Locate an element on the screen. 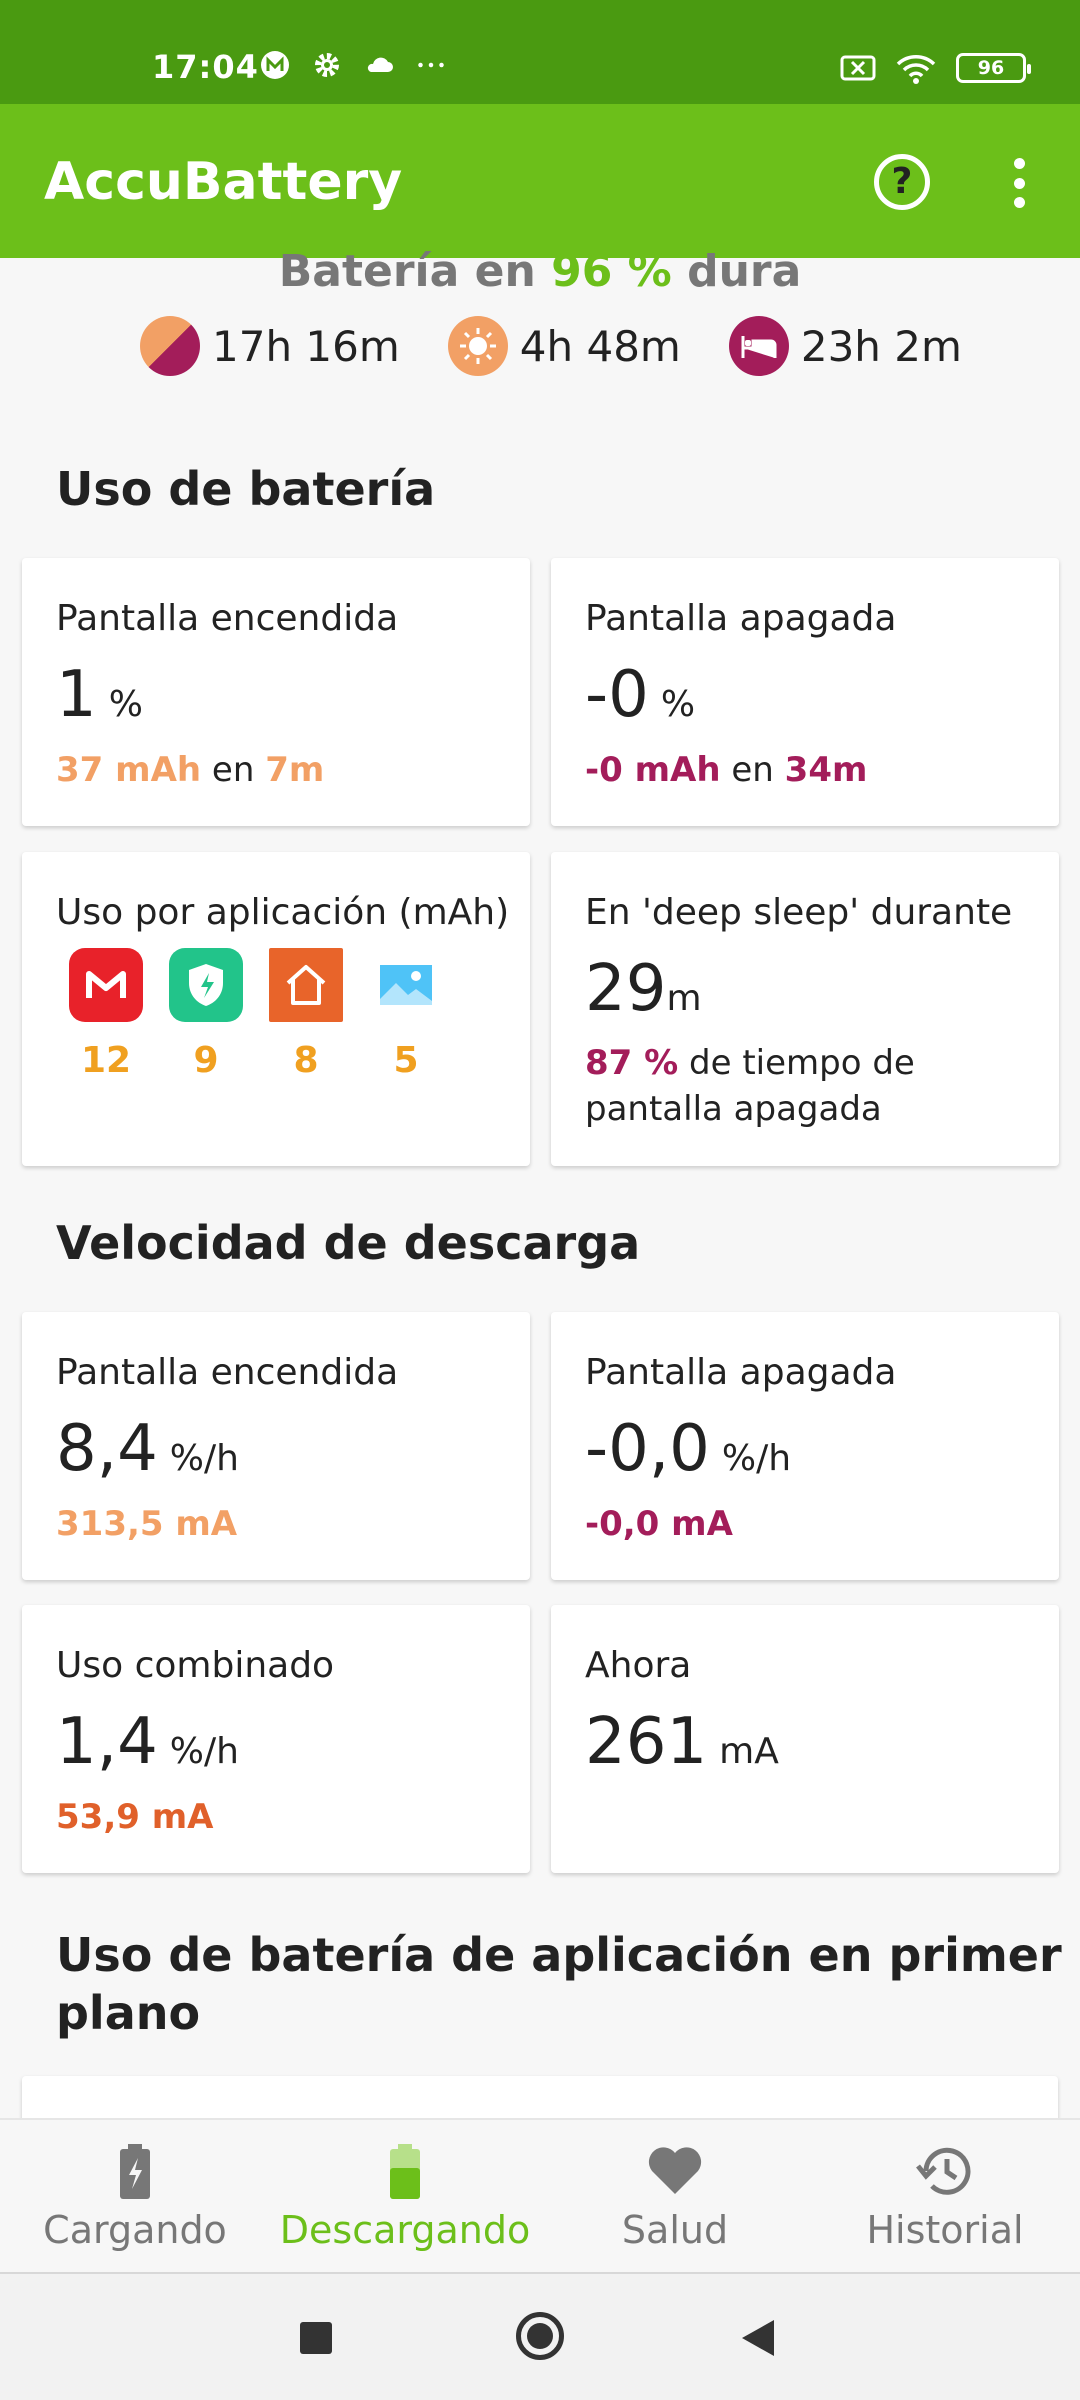 Image resolution: width=1080 pixels, height=2400 pixels. tab-health: Salud is located at coordinates (675, 2197).